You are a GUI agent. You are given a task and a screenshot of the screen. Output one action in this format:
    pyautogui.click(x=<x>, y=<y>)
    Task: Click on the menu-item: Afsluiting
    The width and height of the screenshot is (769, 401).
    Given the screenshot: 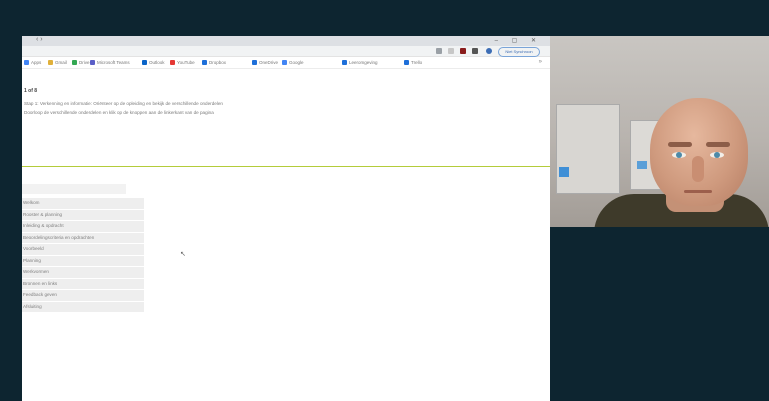 What is the action you would take?
    pyautogui.click(x=83, y=306)
    